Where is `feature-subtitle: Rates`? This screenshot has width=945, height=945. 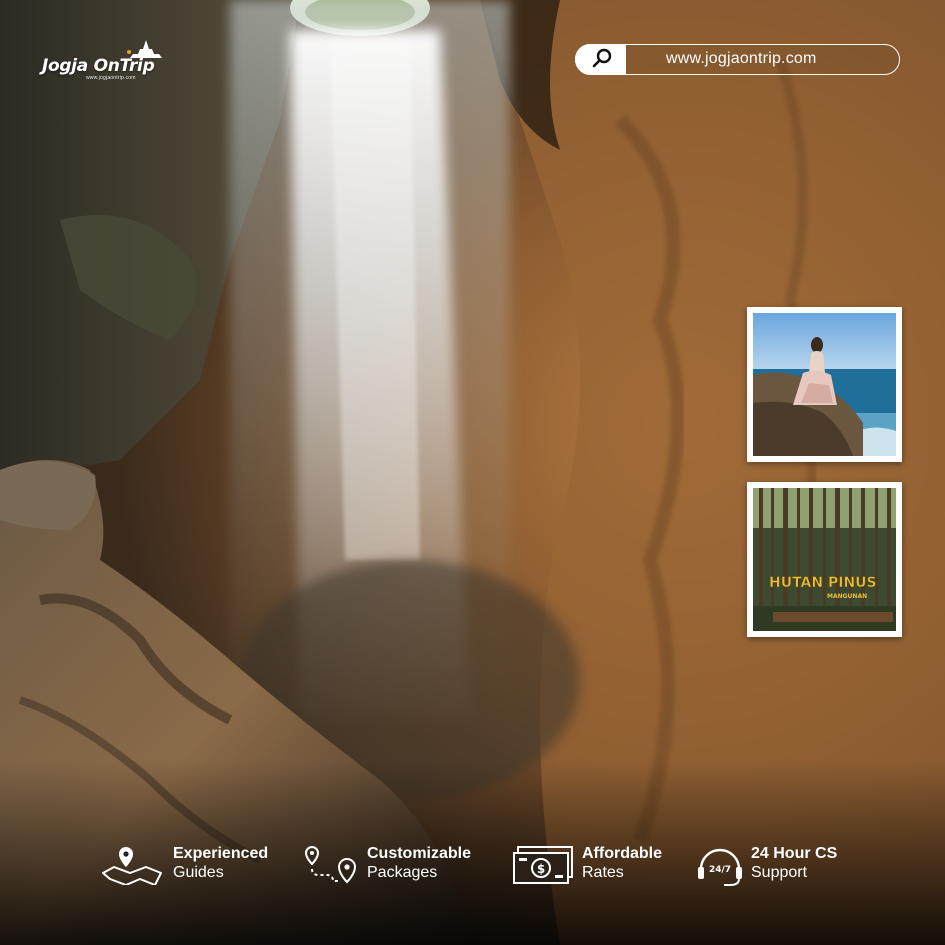 feature-subtitle: Rates is located at coordinates (603, 872).